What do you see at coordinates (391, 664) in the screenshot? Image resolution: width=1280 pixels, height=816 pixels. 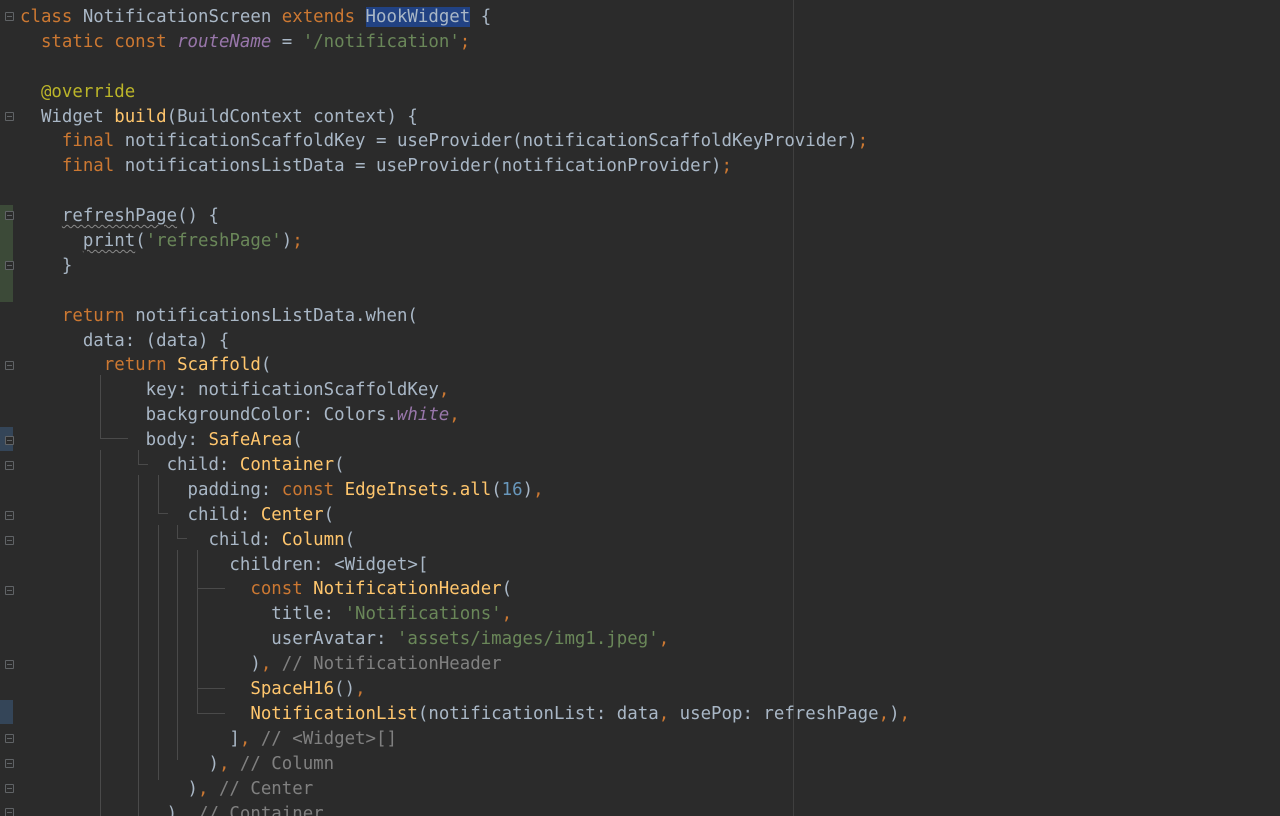 I see `code-token: // NotificationHeader` at bounding box center [391, 664].